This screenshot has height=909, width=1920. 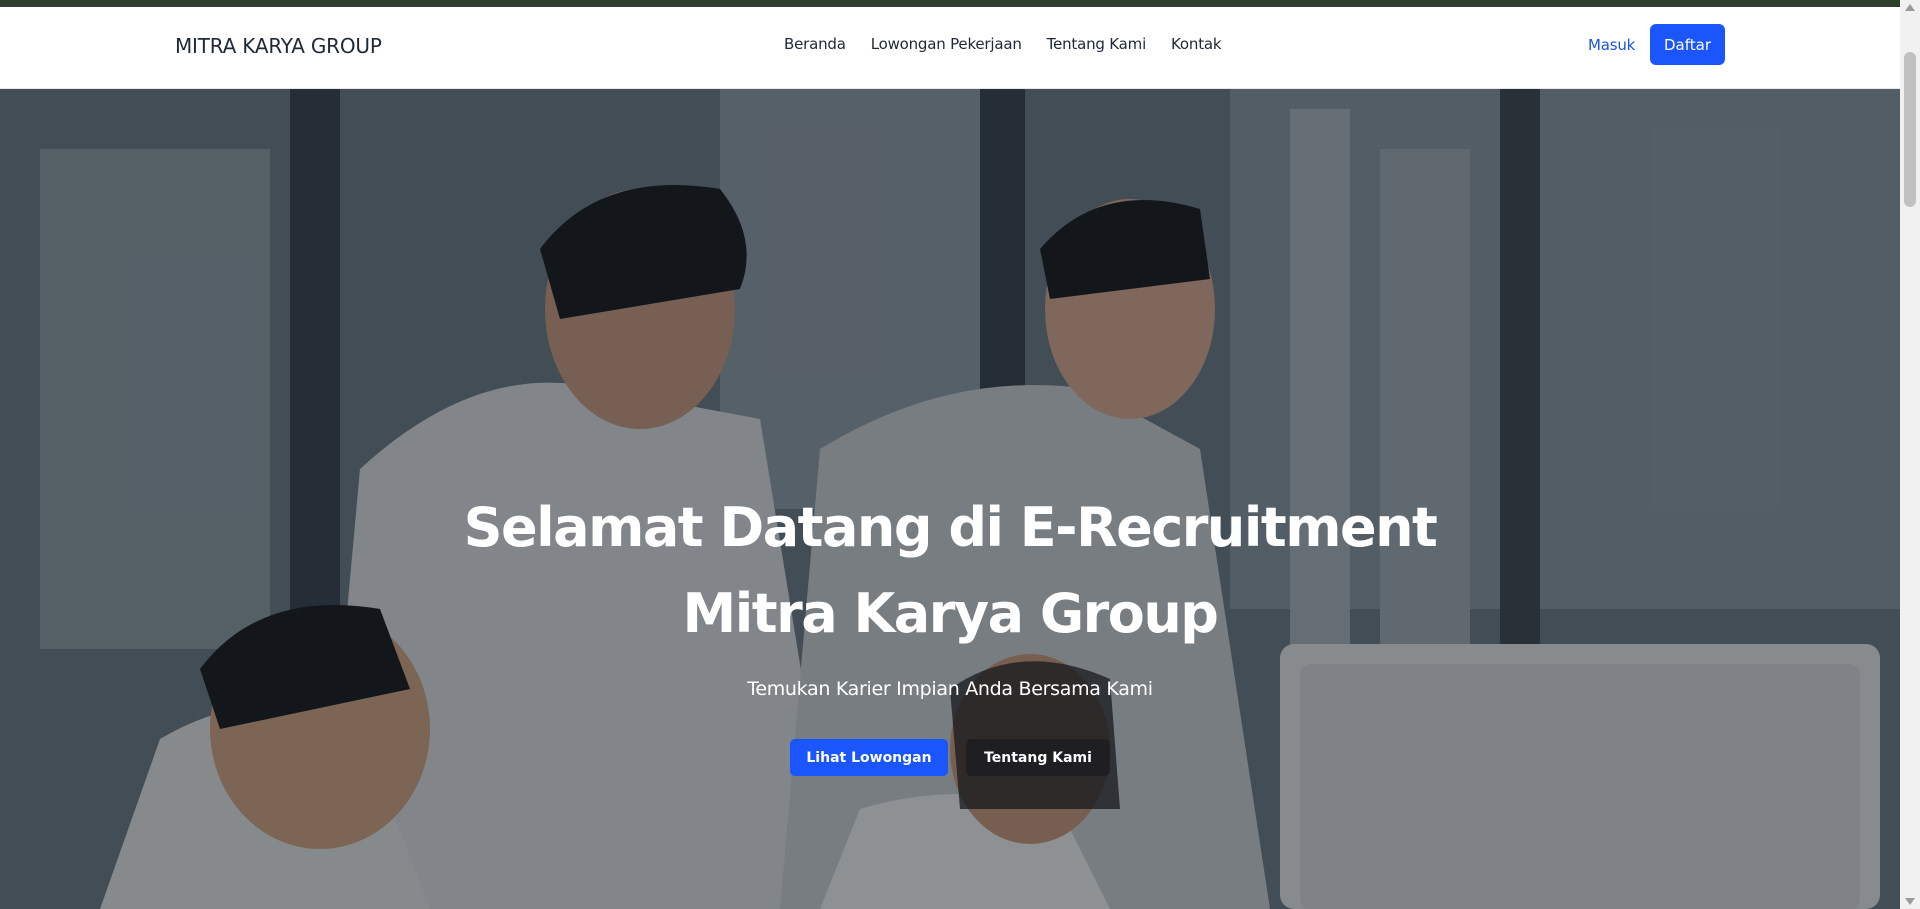 I want to click on about-us-button: Tentang Kami, so click(x=1038, y=757).